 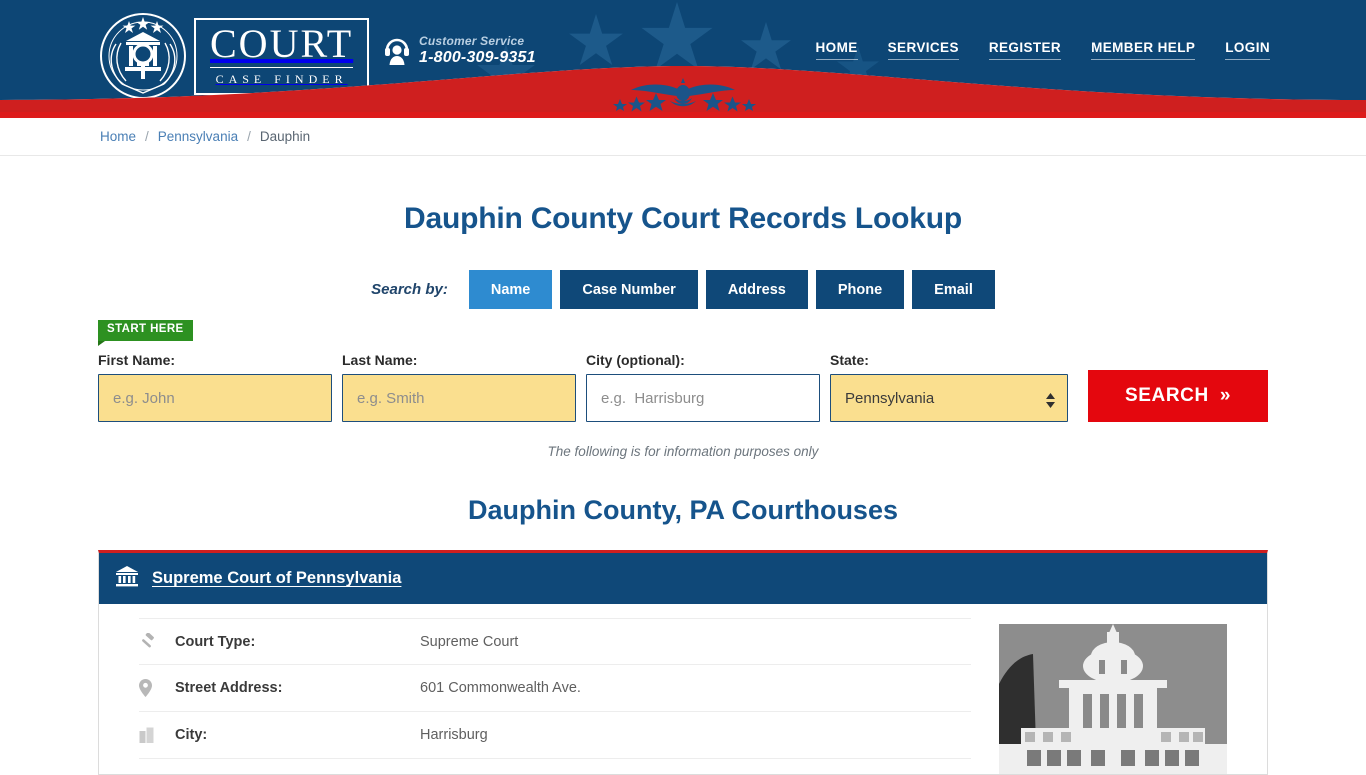 What do you see at coordinates (157, 735) in the screenshot?
I see `city-icon` at bounding box center [157, 735].